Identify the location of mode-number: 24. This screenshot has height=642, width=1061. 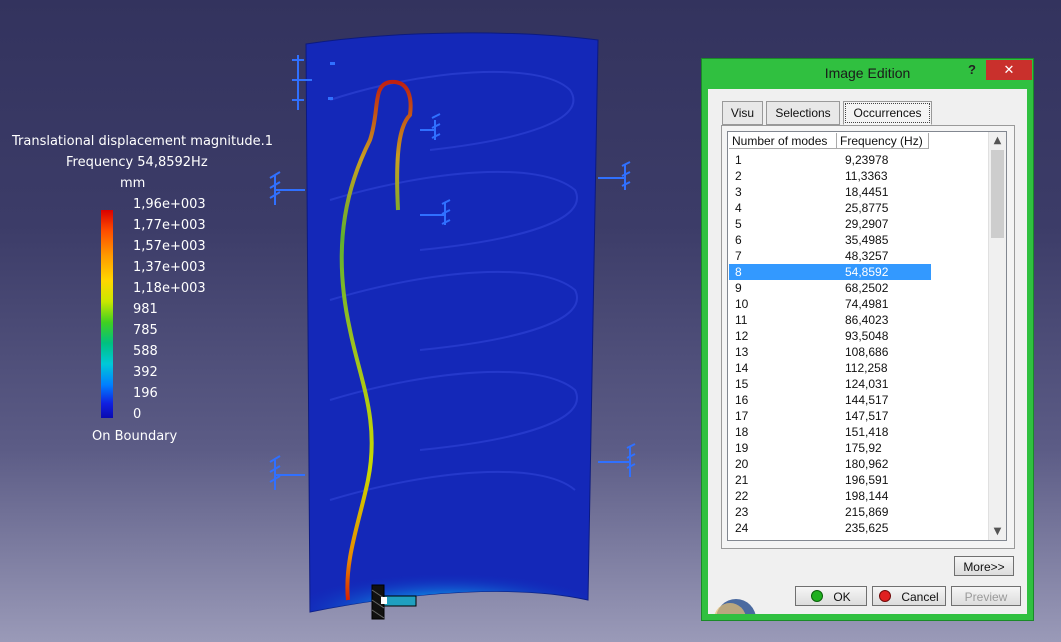
(742, 528).